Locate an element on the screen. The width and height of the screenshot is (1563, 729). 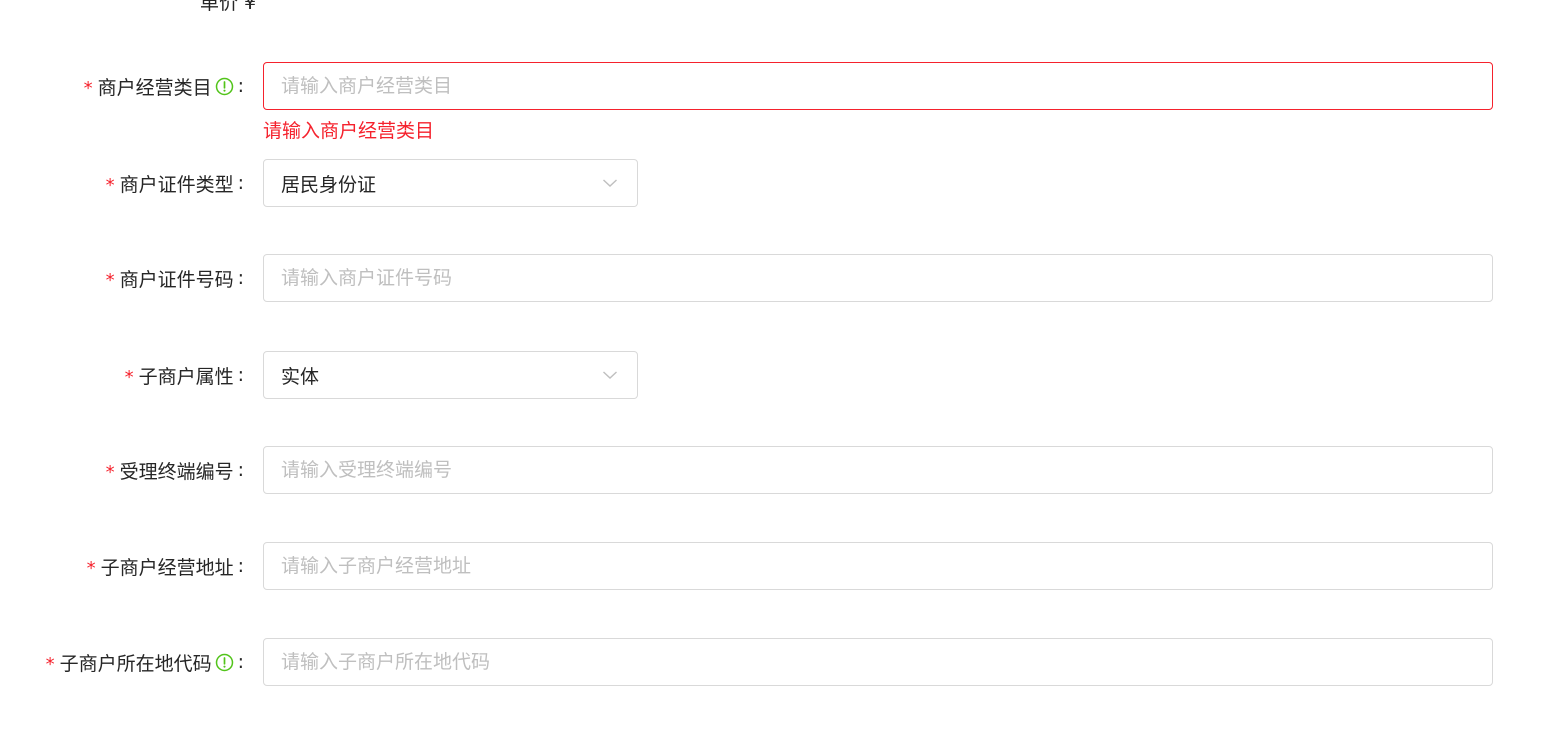
label-text: 商户证件类型 is located at coordinates (176, 184).